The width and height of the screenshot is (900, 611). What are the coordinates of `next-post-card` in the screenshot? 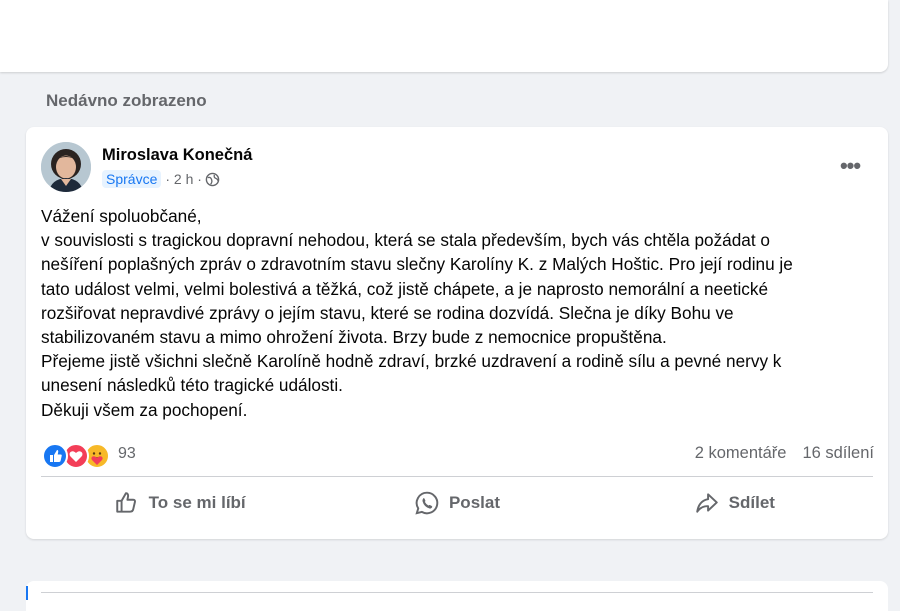 It's located at (457, 596).